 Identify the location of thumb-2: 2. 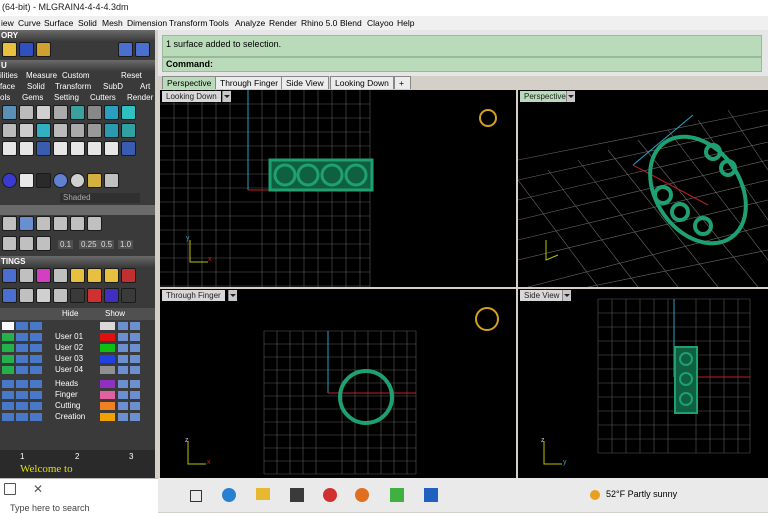
(77, 456).